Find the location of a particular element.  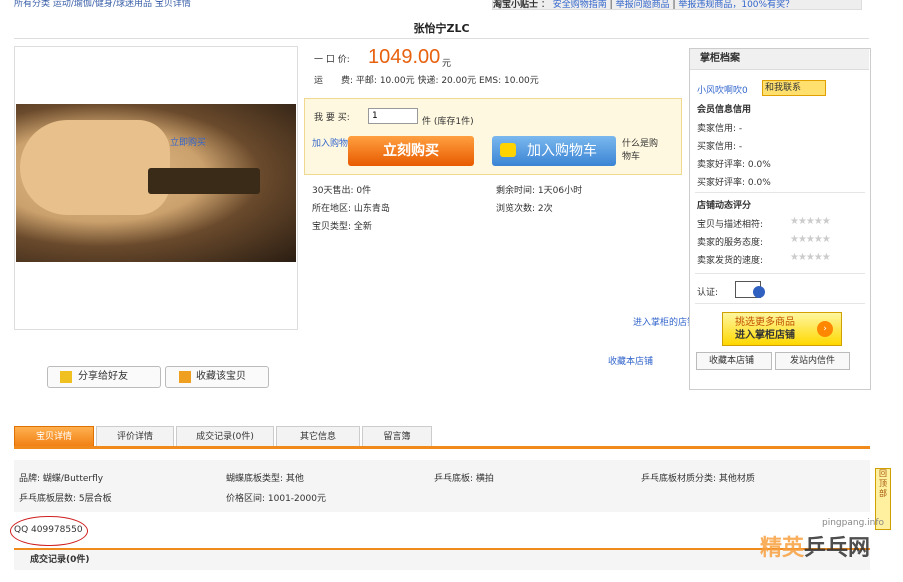

qq-highlight-circle is located at coordinates (49, 531).